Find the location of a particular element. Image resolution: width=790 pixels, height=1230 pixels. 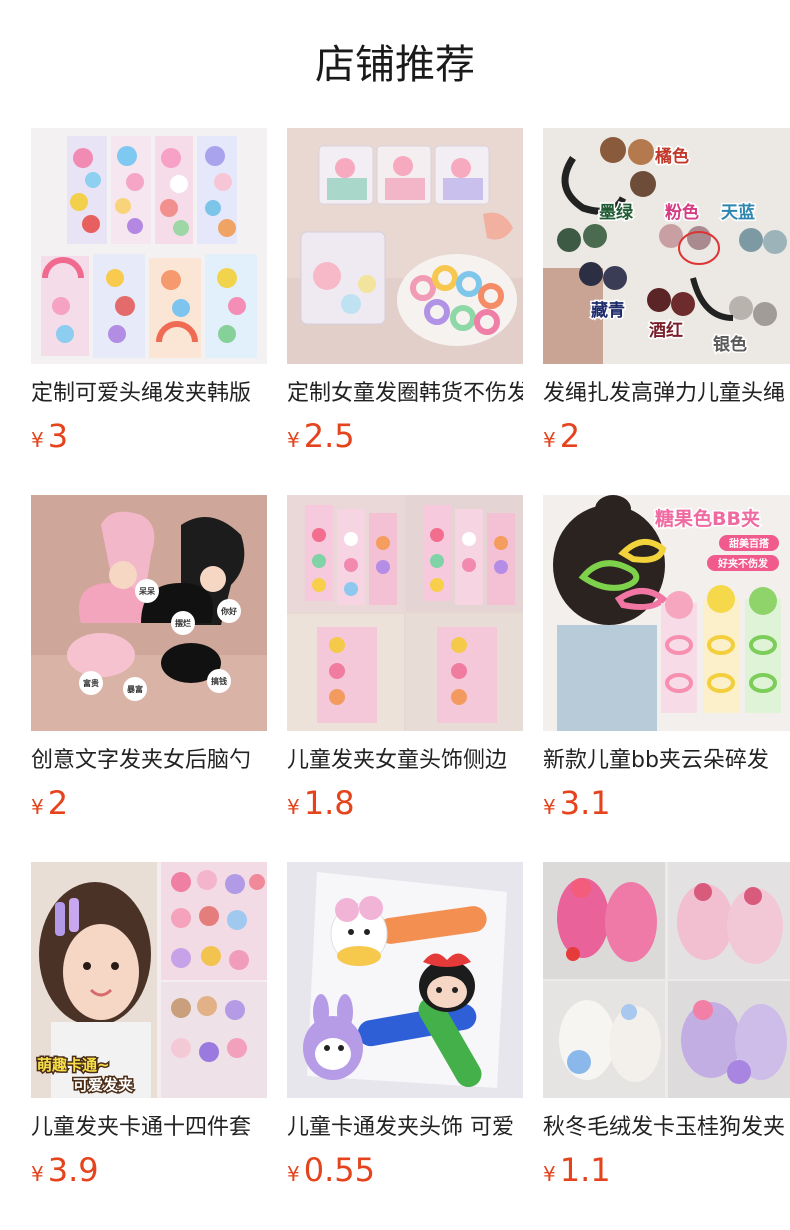

product-price: ¥1.1 is located at coordinates (577, 1170).